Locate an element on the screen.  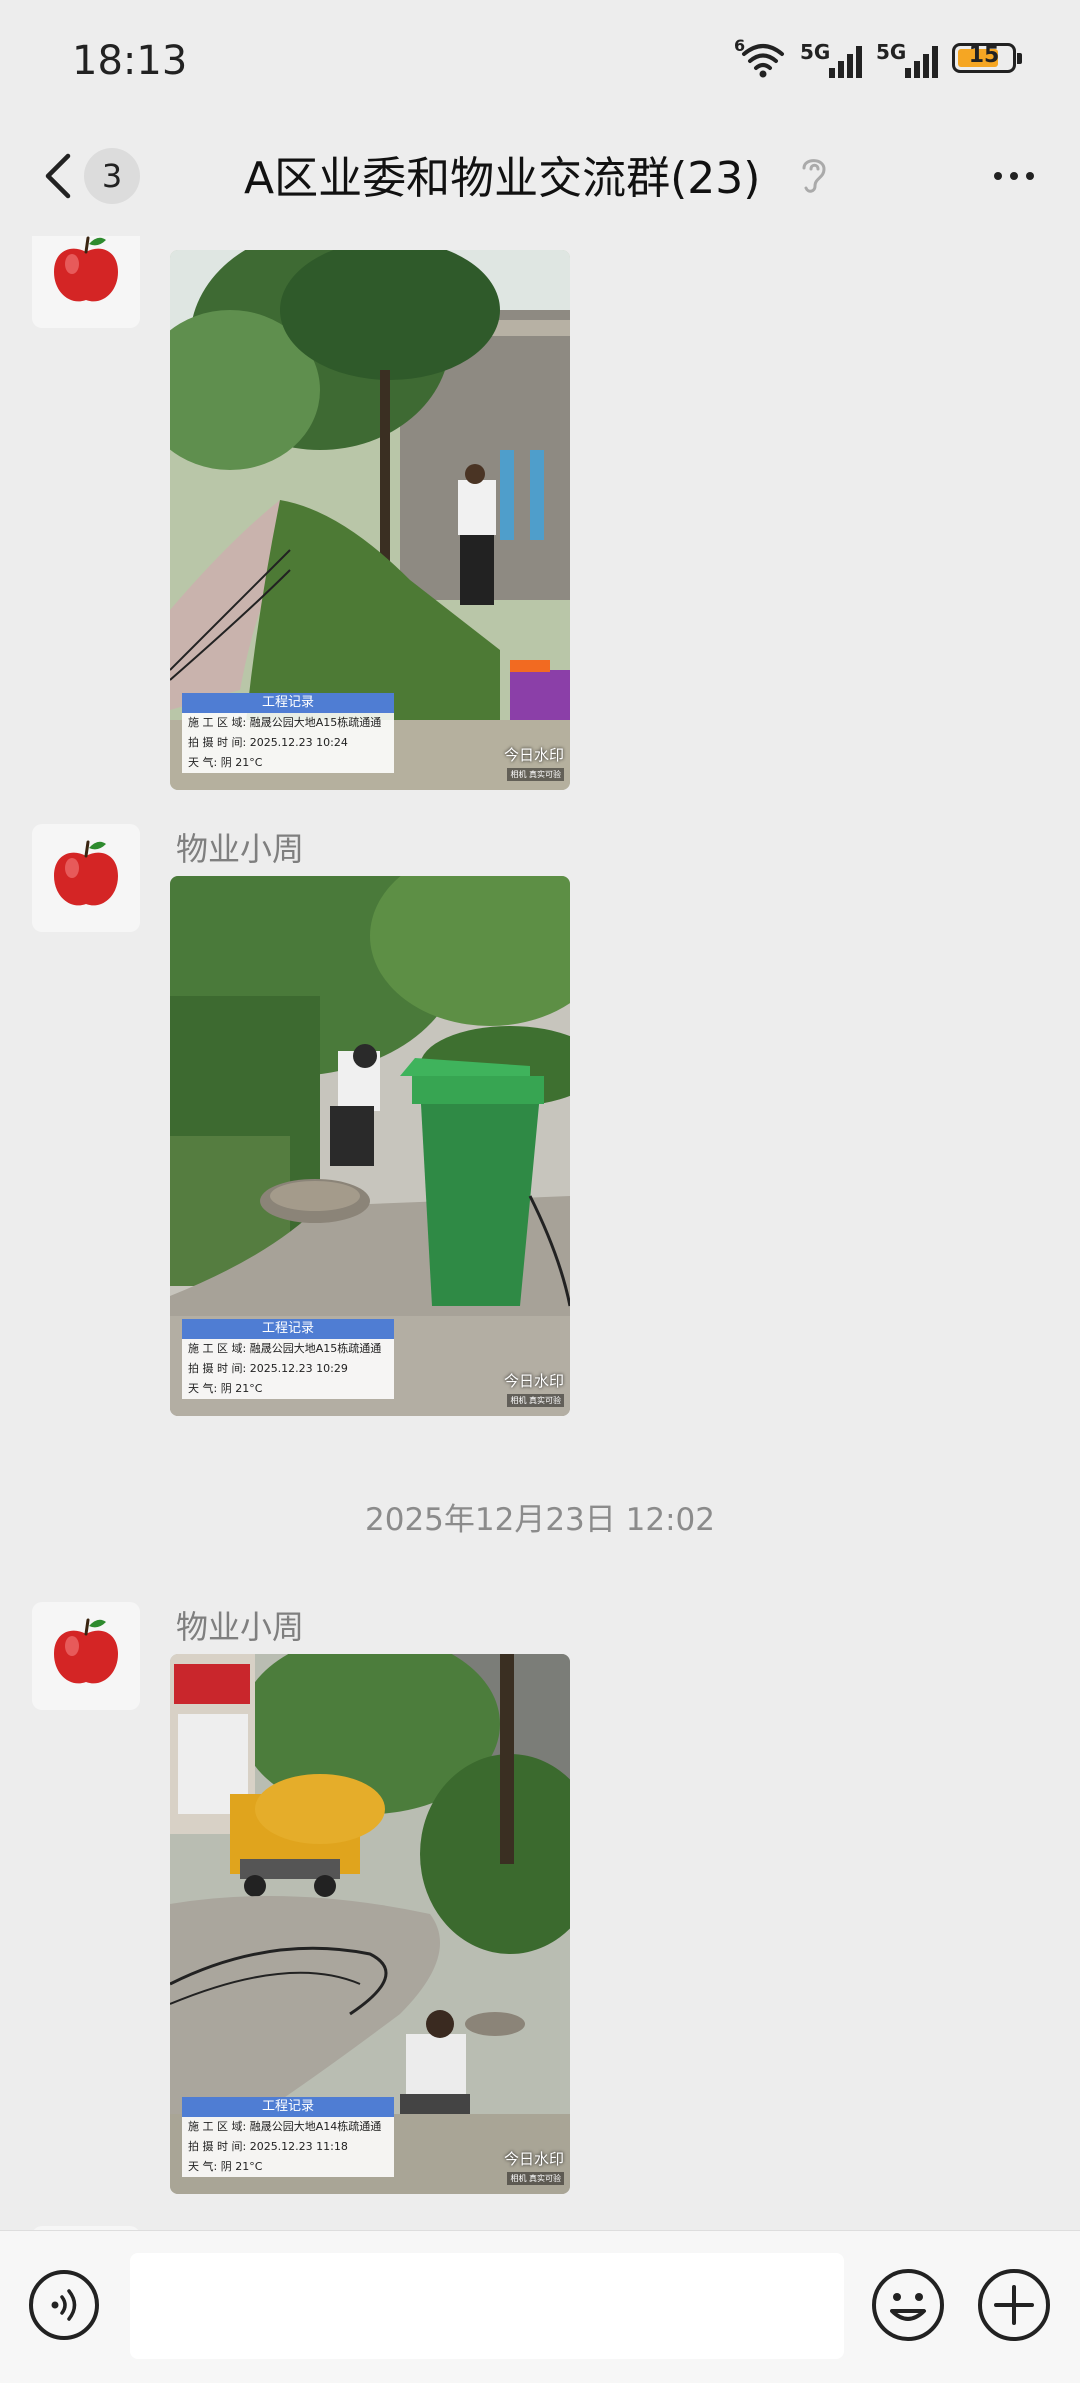
more-button is located at coordinates (1014, 176).